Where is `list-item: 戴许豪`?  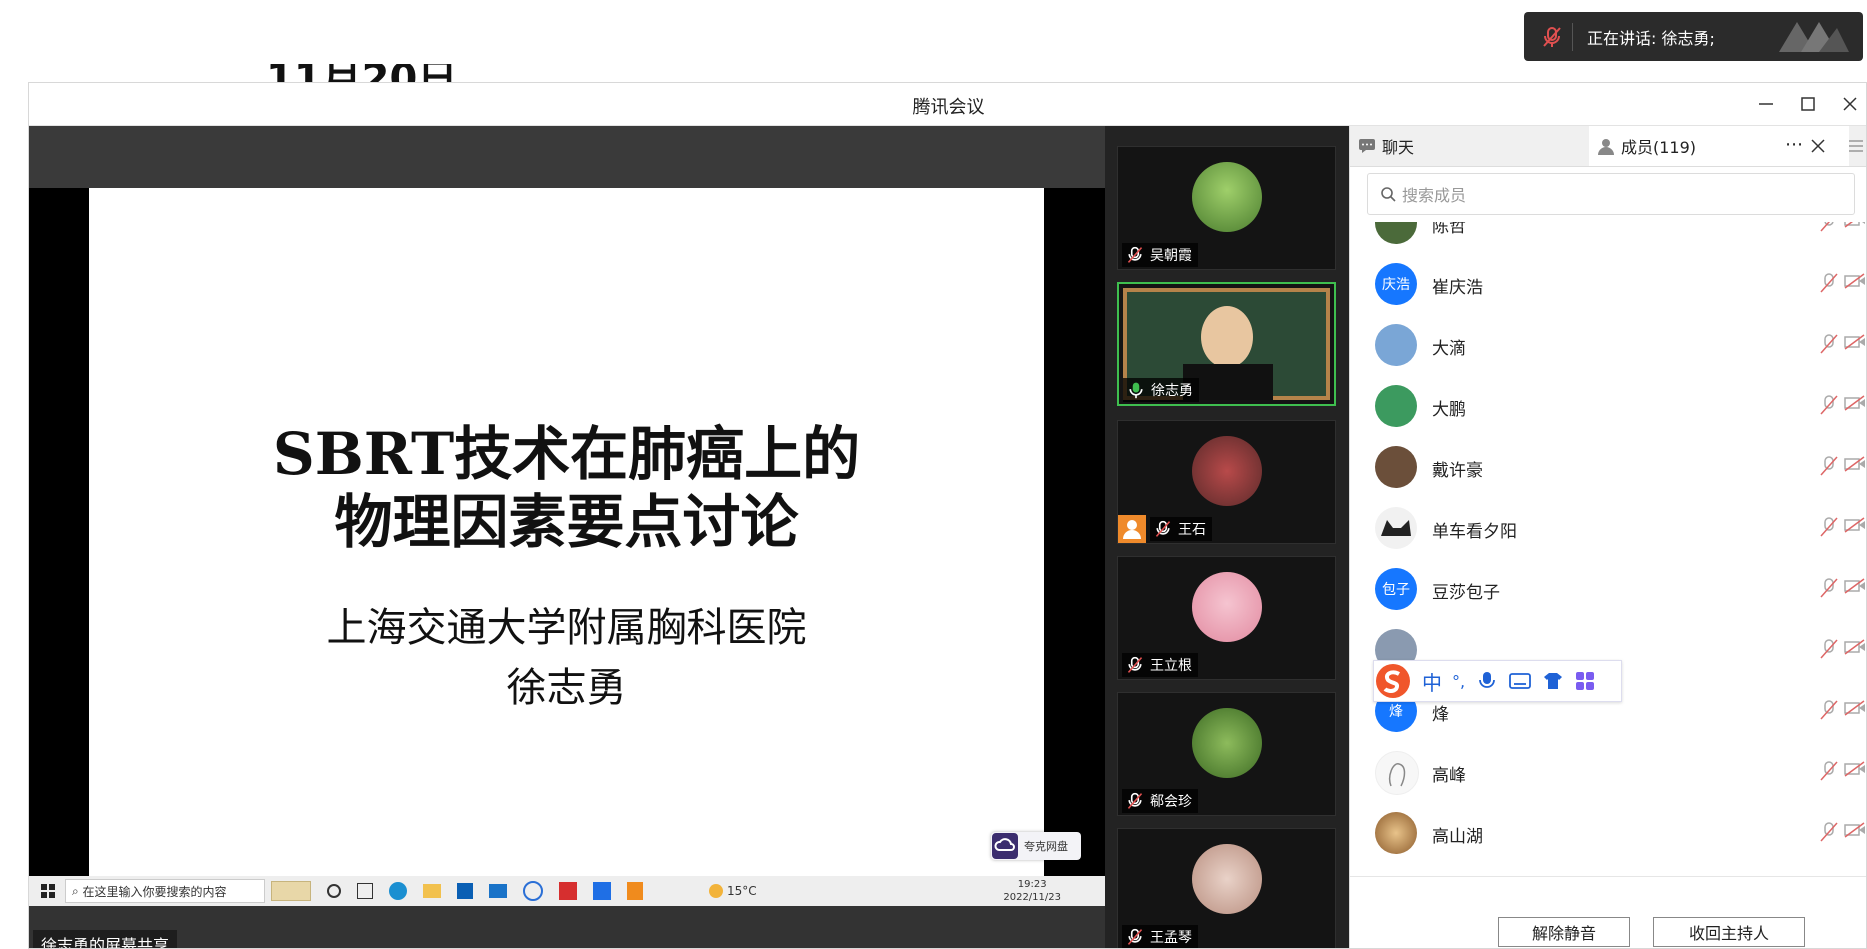 list-item: 戴许豪 is located at coordinates (1608, 466).